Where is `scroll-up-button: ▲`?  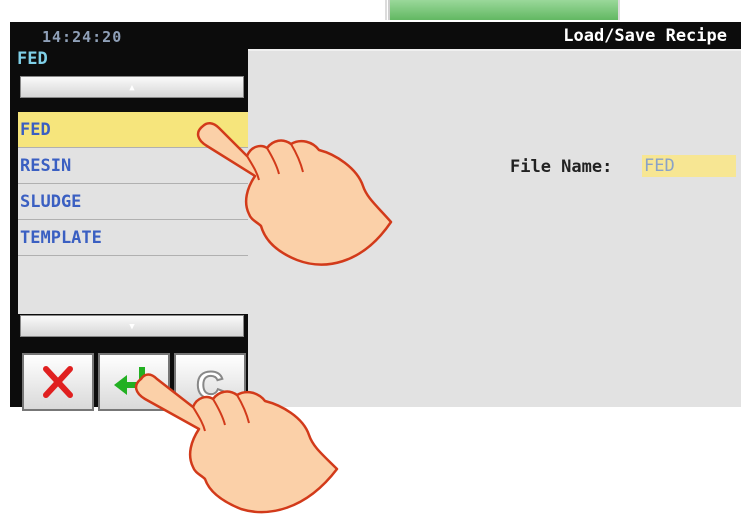 scroll-up-button: ▲ is located at coordinates (132, 87).